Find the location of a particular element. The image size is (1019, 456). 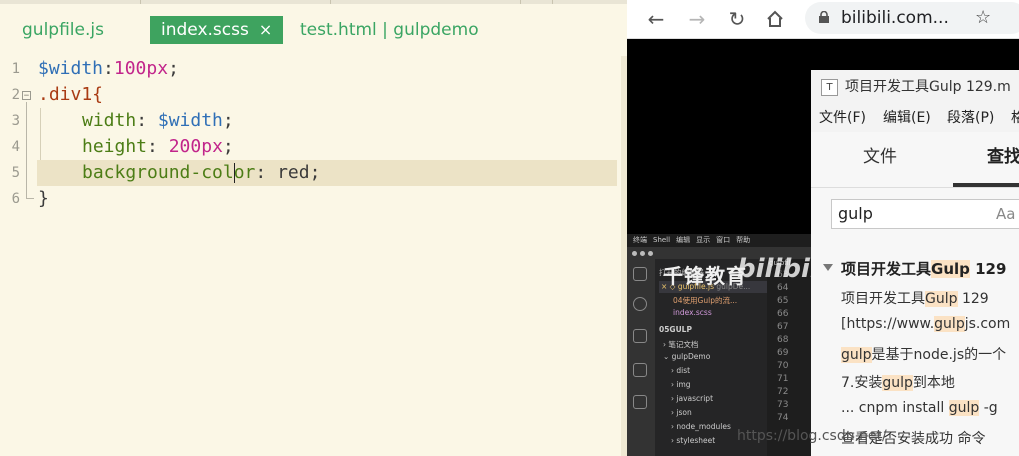

code-line-6: } is located at coordinates (43, 198).